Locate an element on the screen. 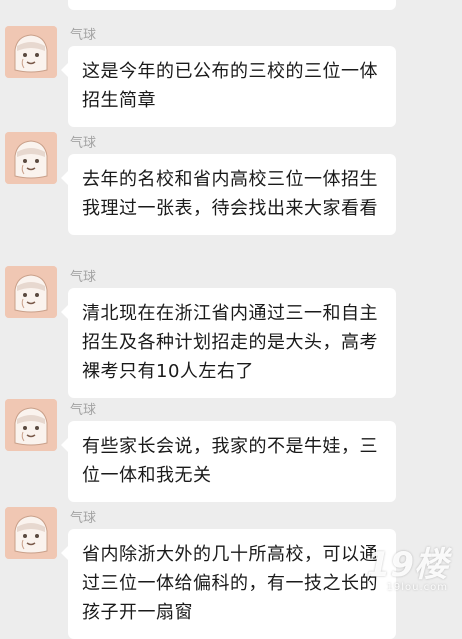 The height and width of the screenshot is (639, 462). message-bubble: 省内除浙大外的几十所高校，可以通过三位一体给偏科的，有一技之长的孩子开一扇窗 is located at coordinates (228, 584).